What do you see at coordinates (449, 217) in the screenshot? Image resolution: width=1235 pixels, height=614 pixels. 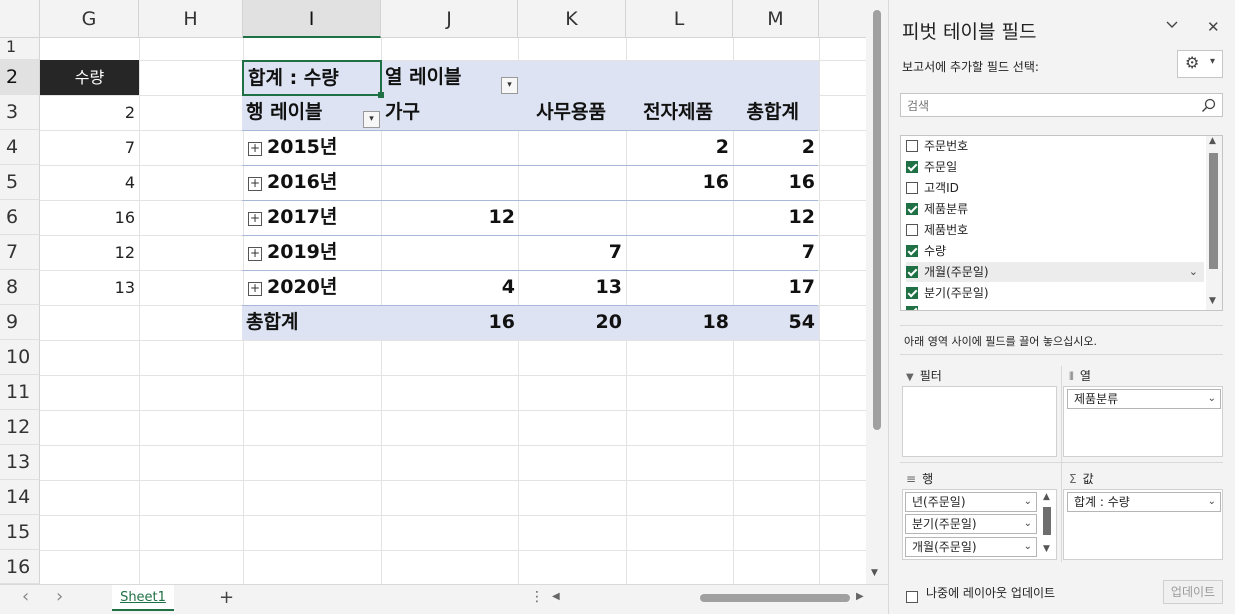 I see `pivot-value: 12` at bounding box center [449, 217].